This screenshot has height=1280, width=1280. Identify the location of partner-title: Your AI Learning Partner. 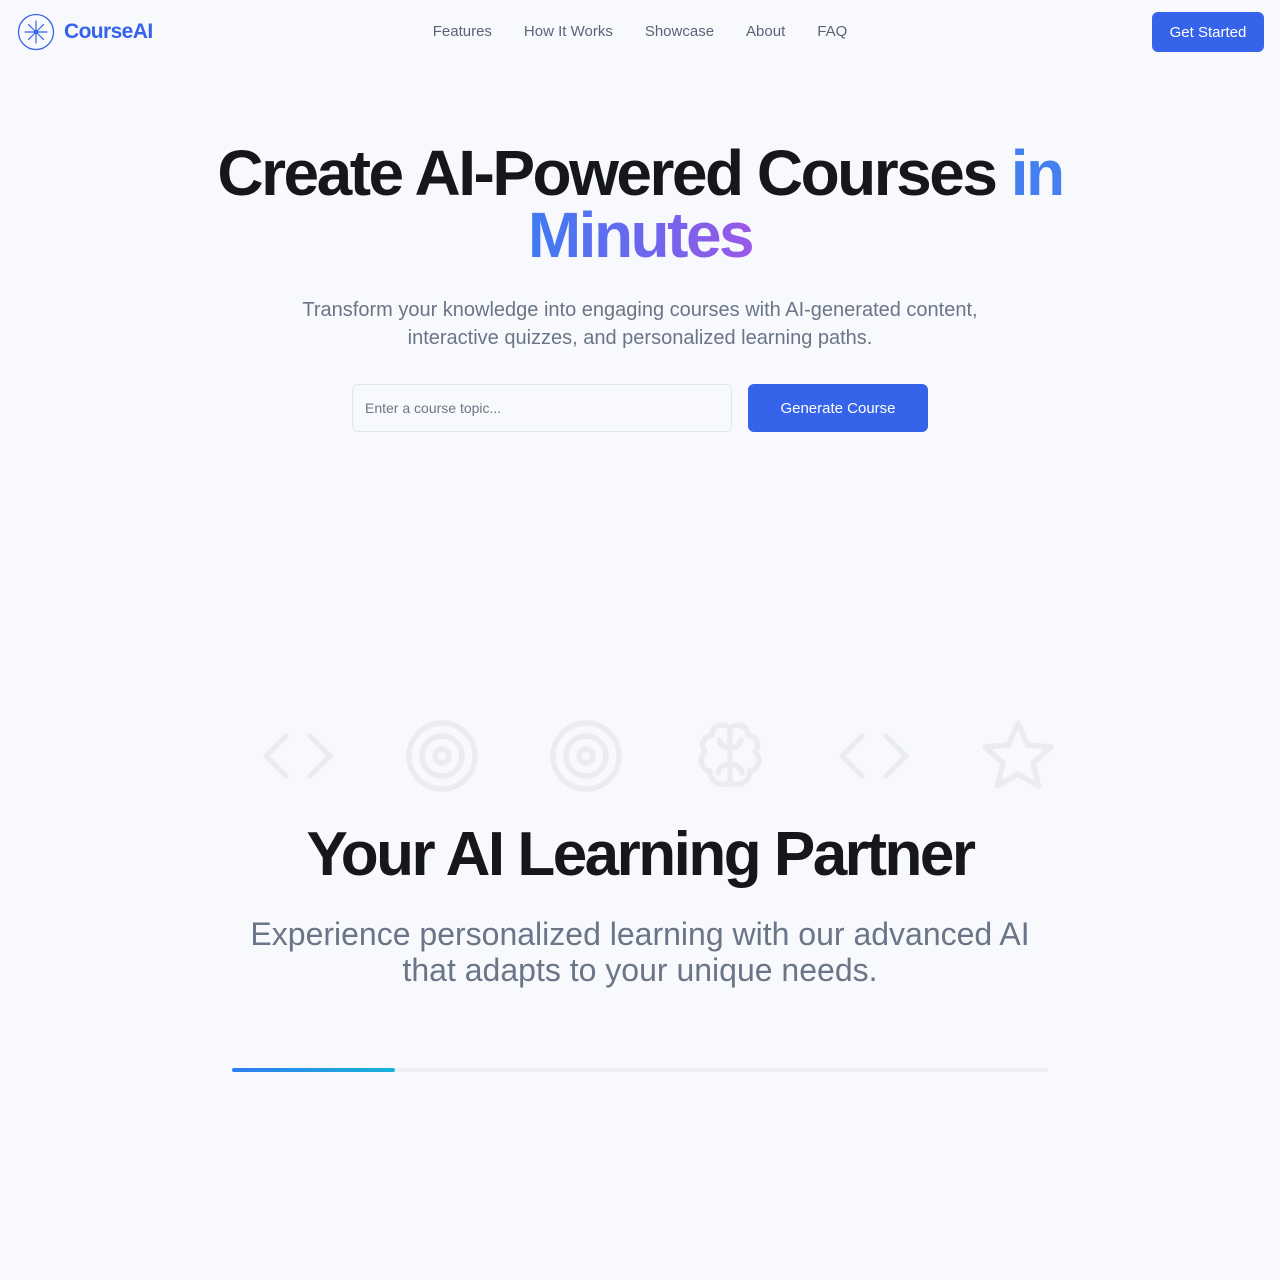
(641, 854).